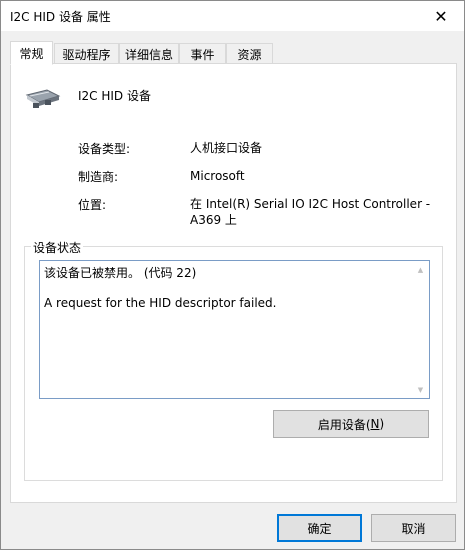 This screenshot has width=465, height=550. Describe the element at coordinates (217, 176) in the screenshot. I see `manufacturer-value: Microsoft` at that location.